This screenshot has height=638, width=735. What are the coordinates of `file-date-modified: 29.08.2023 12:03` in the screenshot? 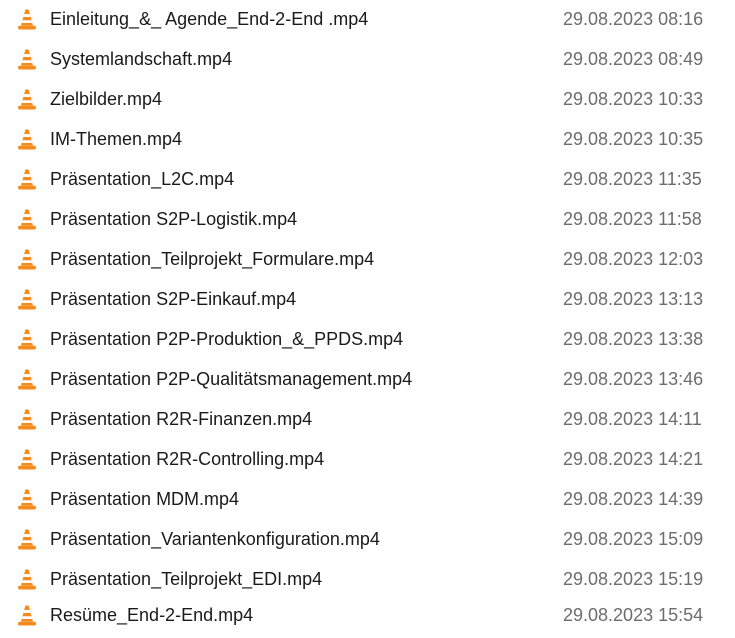 It's located at (633, 259).